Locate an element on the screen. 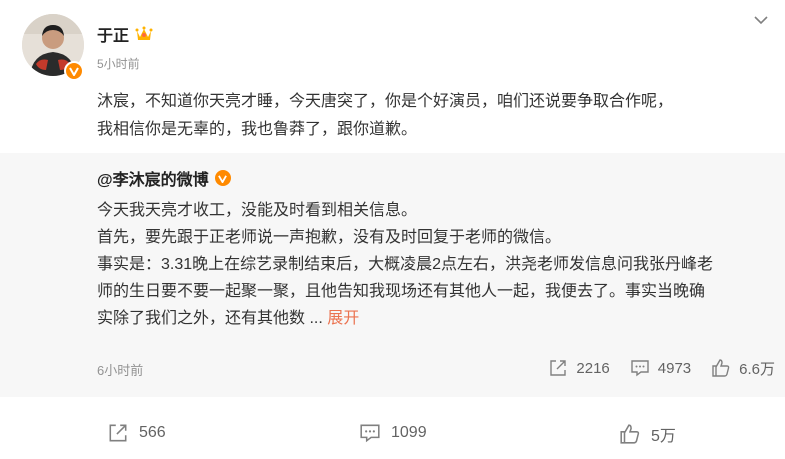  action-bar: 566 1099 5万 is located at coordinates (392, 434).